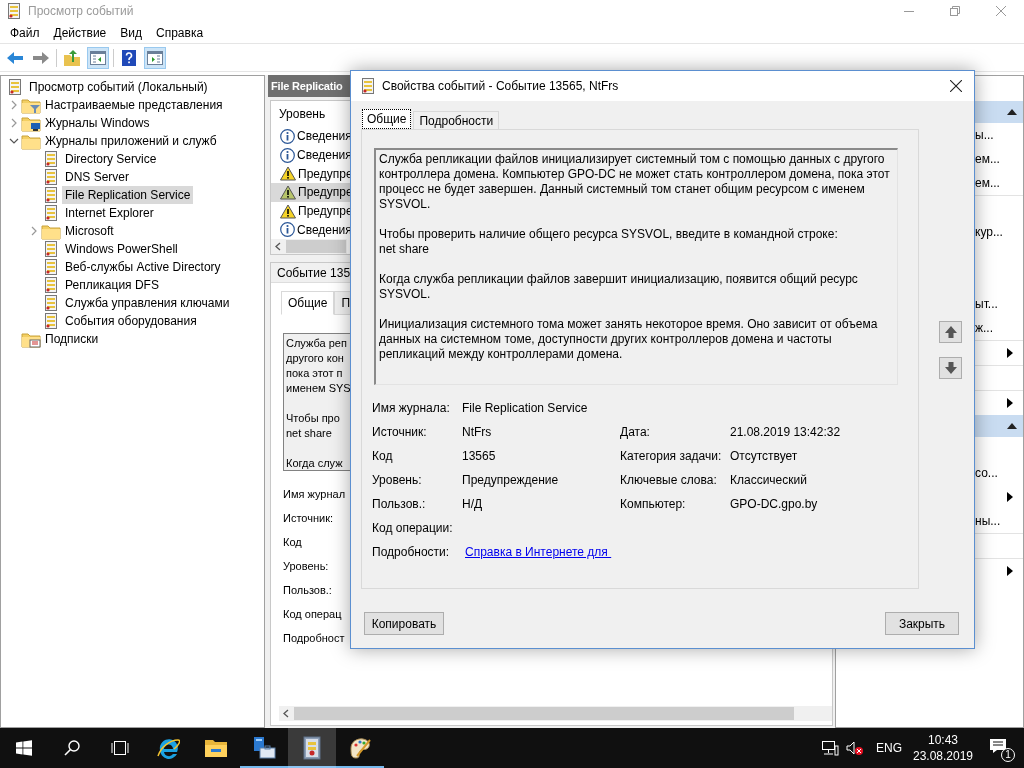 The width and height of the screenshot is (1024, 768). I want to click on field-value: NtFrs, so click(477, 432).